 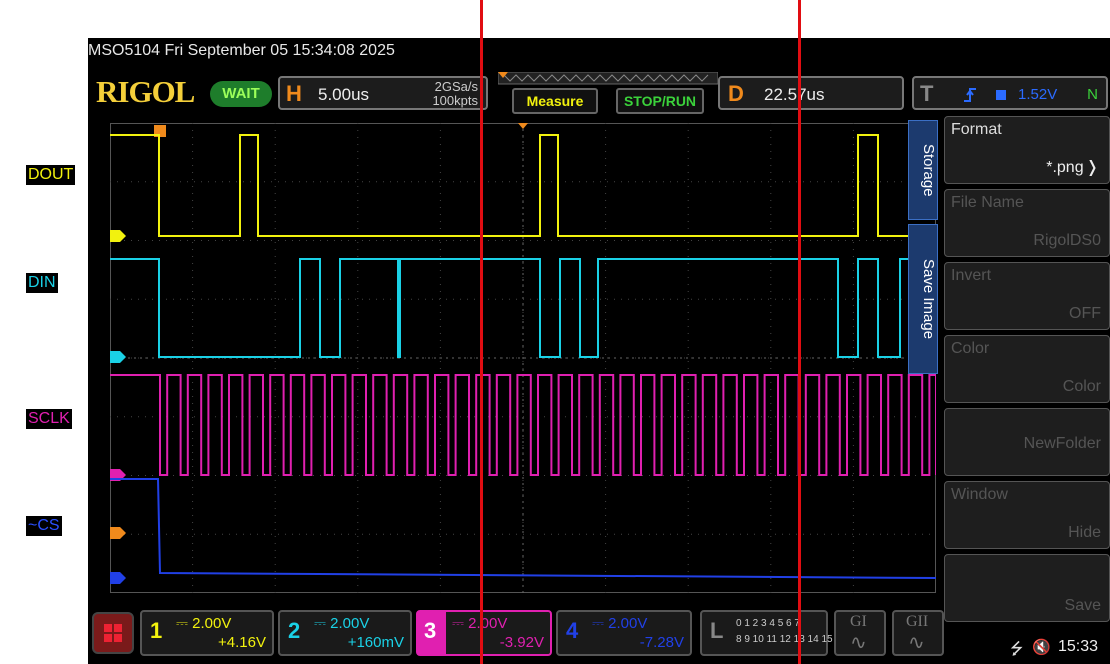 What do you see at coordinates (987, 202) in the screenshot?
I see `menu-item-label: File Name` at bounding box center [987, 202].